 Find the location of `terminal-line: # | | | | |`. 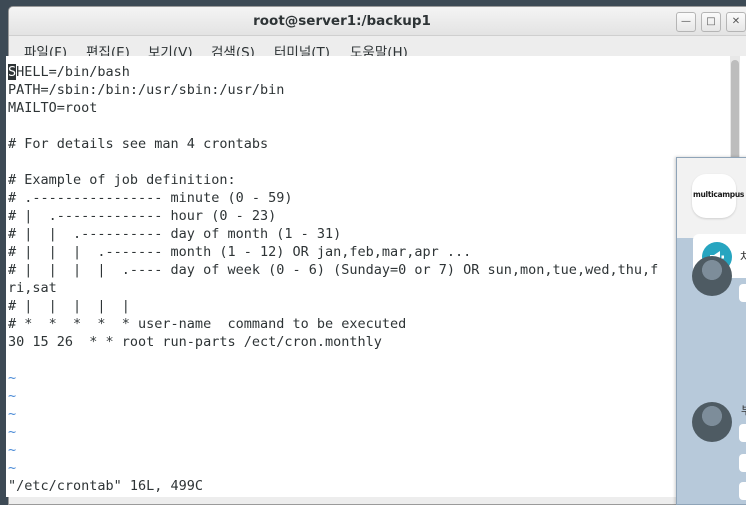

terminal-line: # | | | | | is located at coordinates (69, 306).